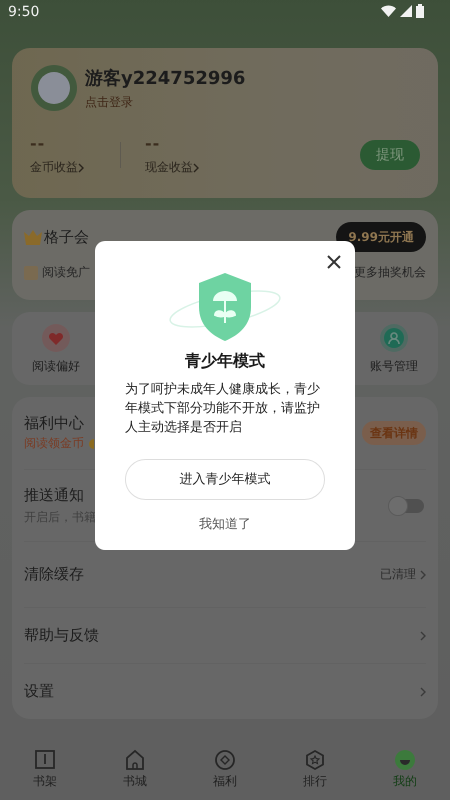 The width and height of the screenshot is (450, 800). Describe the element at coordinates (66, 237) in the screenshot. I see `vip-title: 格子会` at that location.